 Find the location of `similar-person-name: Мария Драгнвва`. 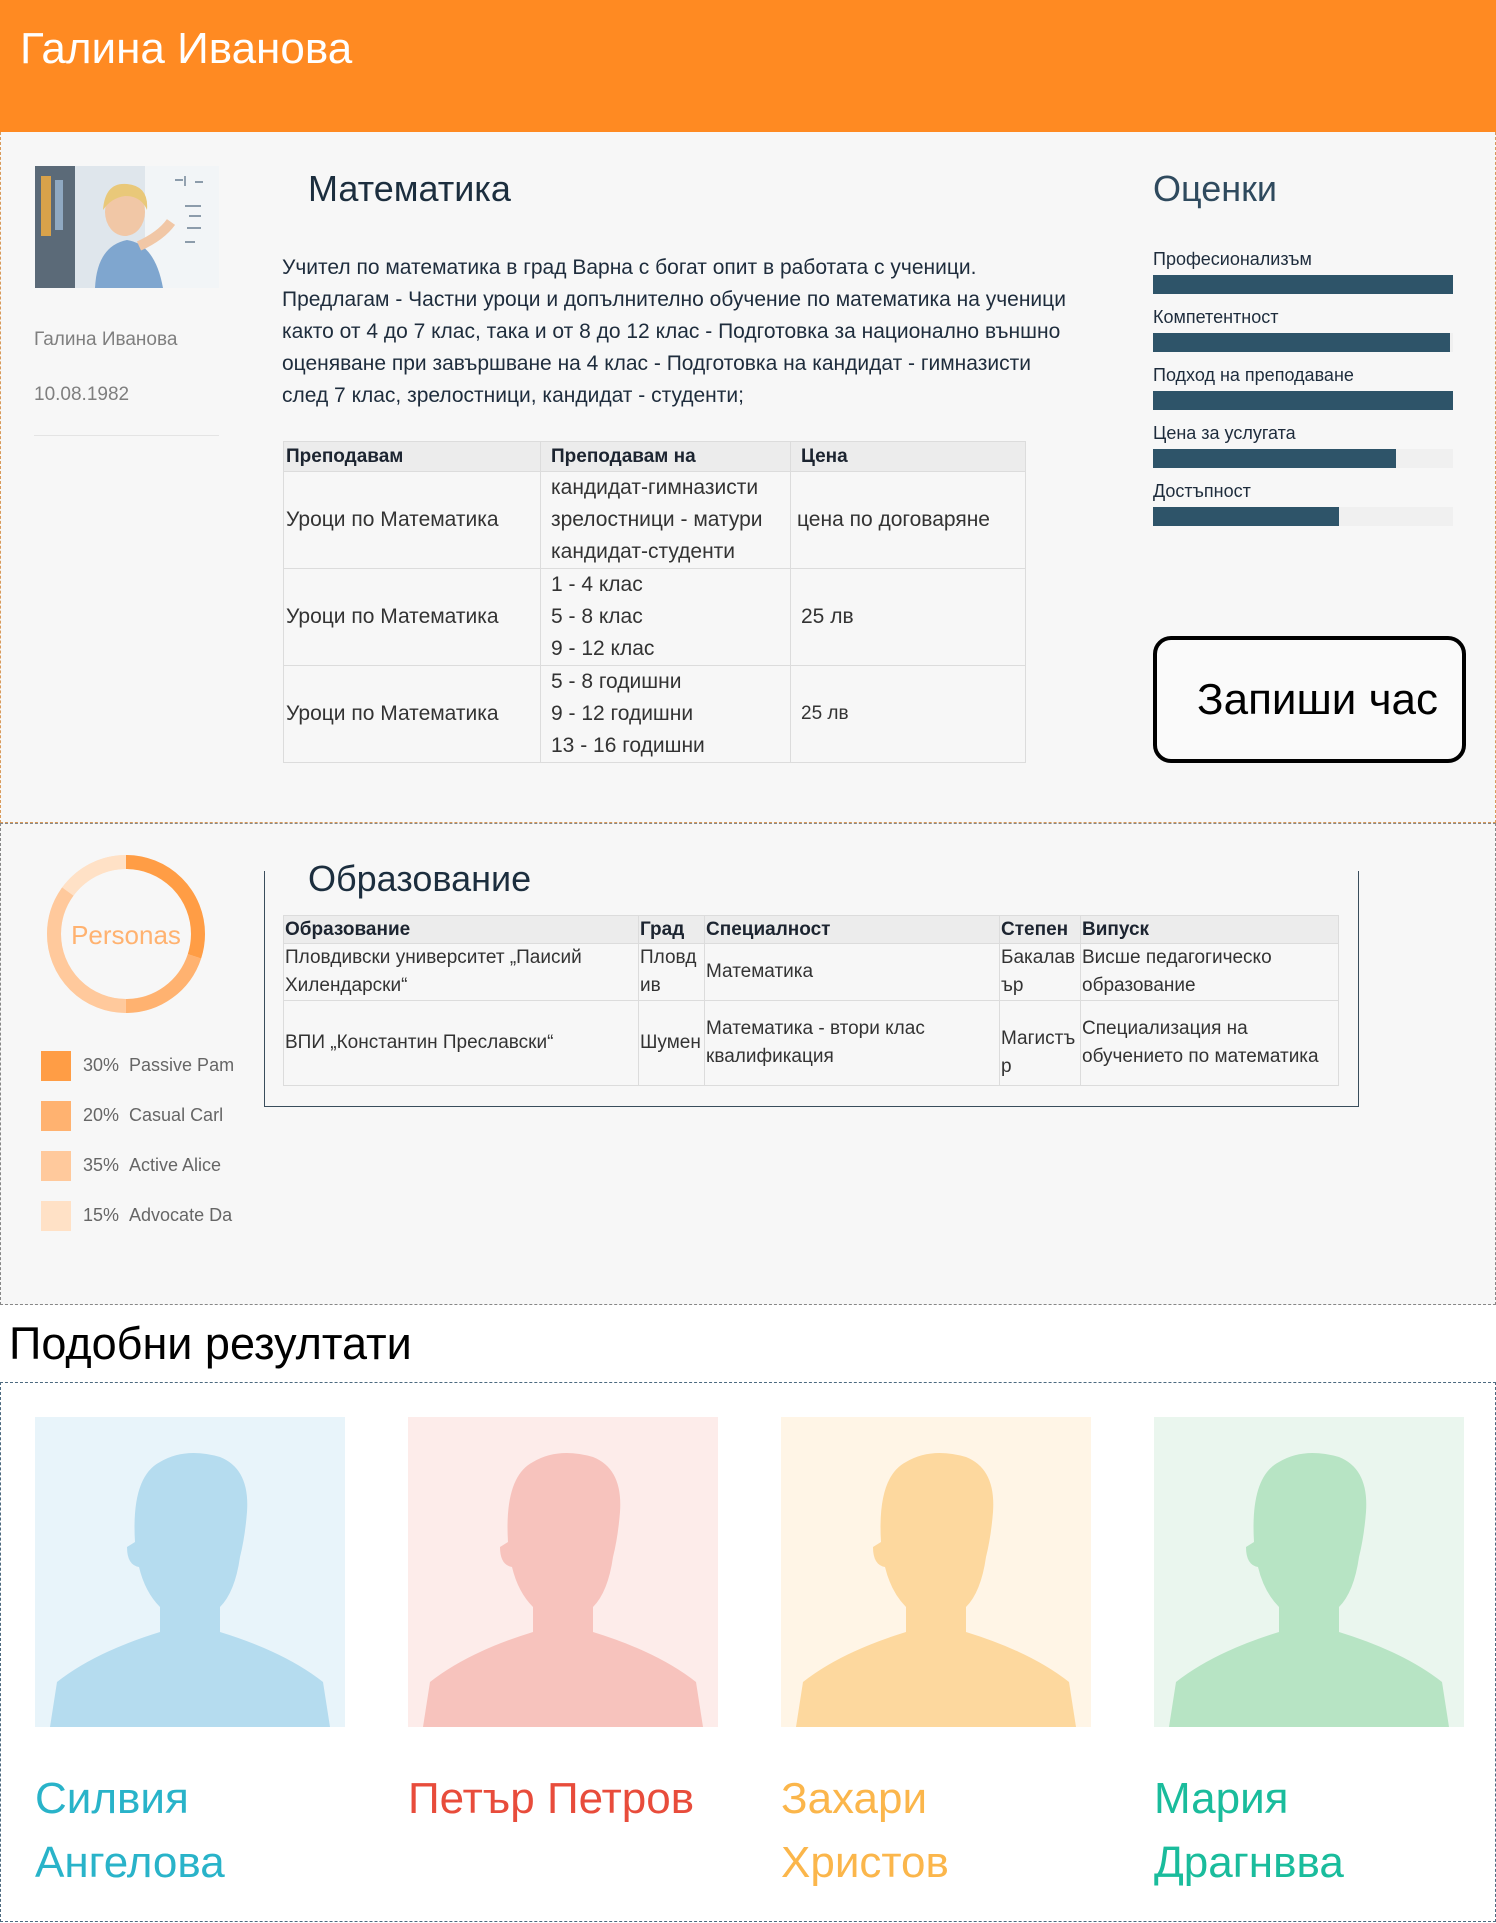

similar-person-name: Мария Драгнвва is located at coordinates (1309, 1831).